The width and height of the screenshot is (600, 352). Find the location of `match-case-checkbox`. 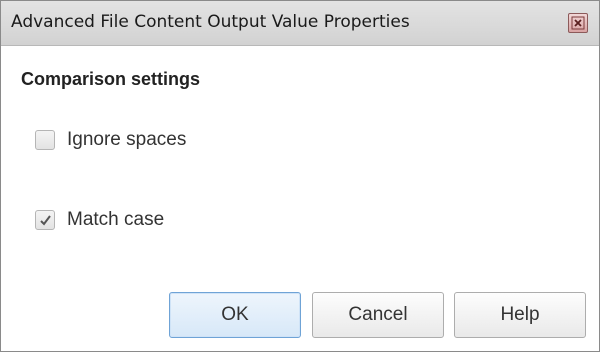

match-case-checkbox is located at coordinates (45, 220).